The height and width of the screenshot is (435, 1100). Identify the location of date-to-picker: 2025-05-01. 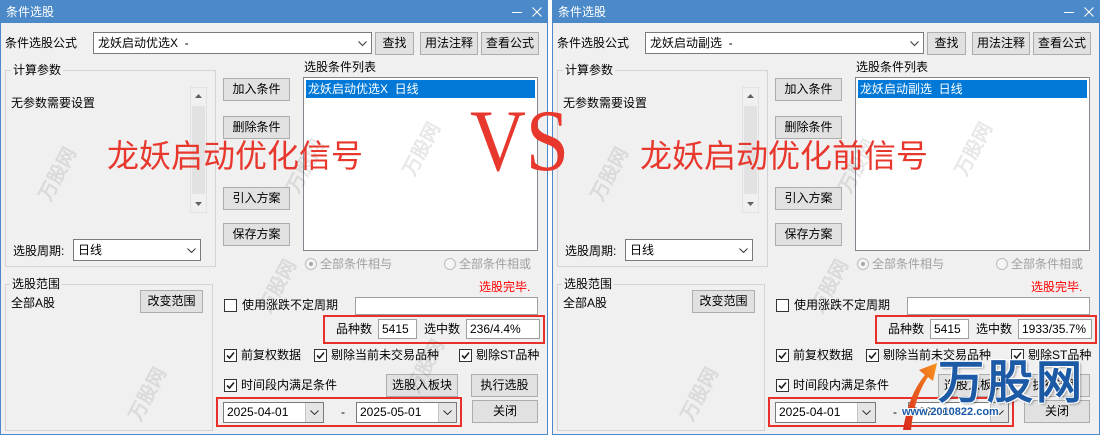
(406, 412).